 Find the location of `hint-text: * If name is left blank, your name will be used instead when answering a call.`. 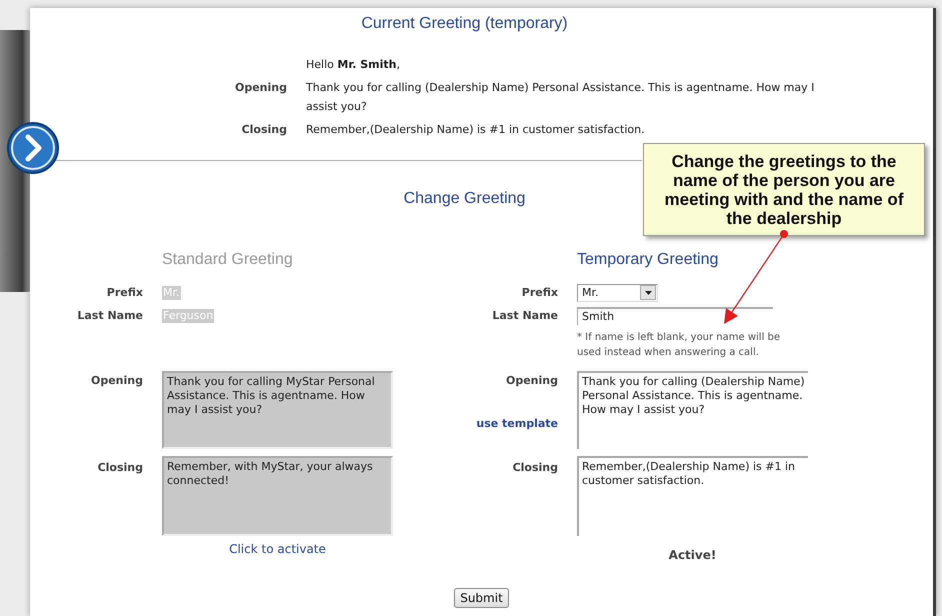

hint-text: * If name is left blank, your name will be used instead when answering a call. is located at coordinates (678, 345).